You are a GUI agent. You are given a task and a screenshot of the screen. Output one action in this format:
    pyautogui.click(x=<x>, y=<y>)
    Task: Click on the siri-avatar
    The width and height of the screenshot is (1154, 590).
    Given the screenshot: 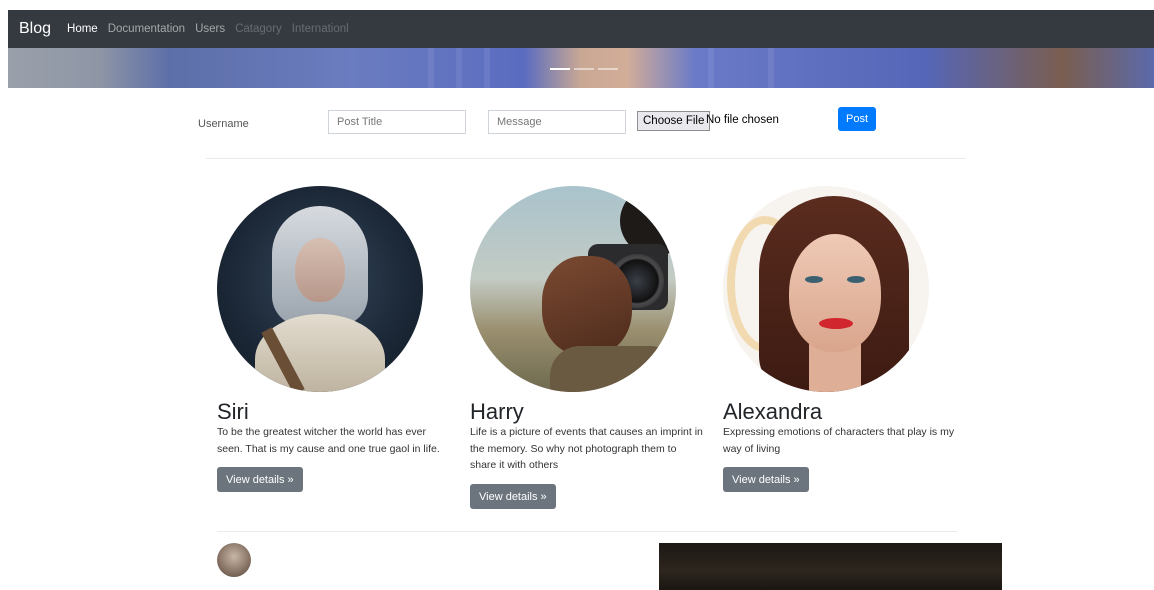 What is the action you would take?
    pyautogui.click(x=320, y=289)
    